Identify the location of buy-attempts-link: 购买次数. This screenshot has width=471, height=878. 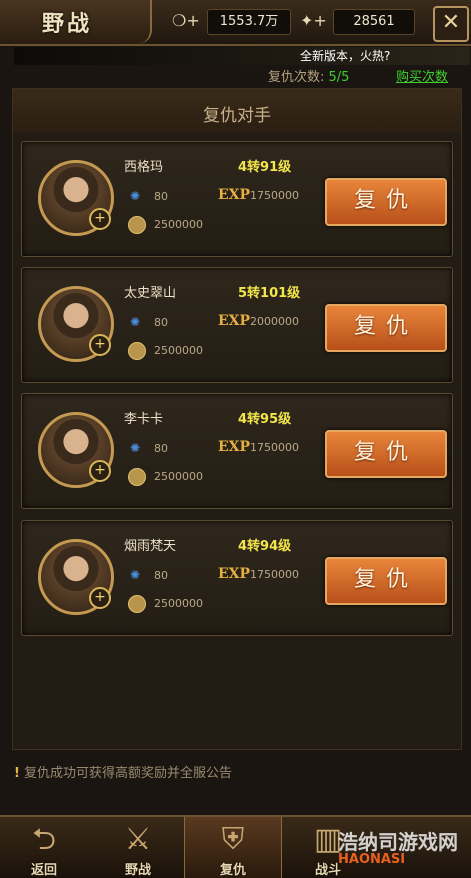
(422, 75).